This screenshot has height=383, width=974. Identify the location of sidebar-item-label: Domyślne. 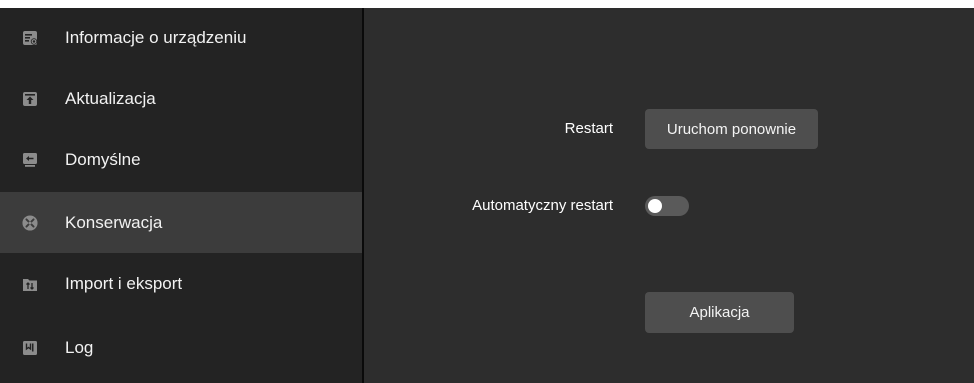
(103, 159).